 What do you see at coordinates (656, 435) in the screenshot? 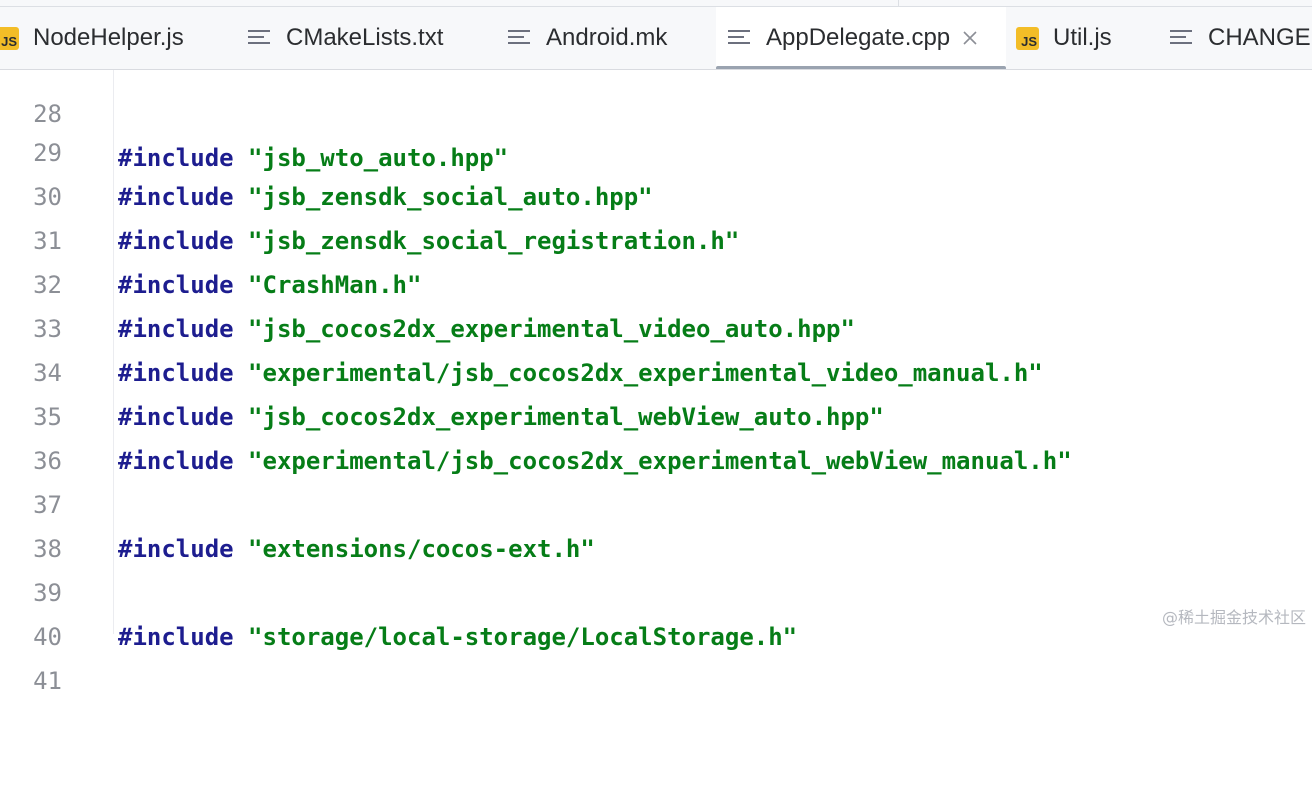
I see `code-line: 36` at bounding box center [656, 435].